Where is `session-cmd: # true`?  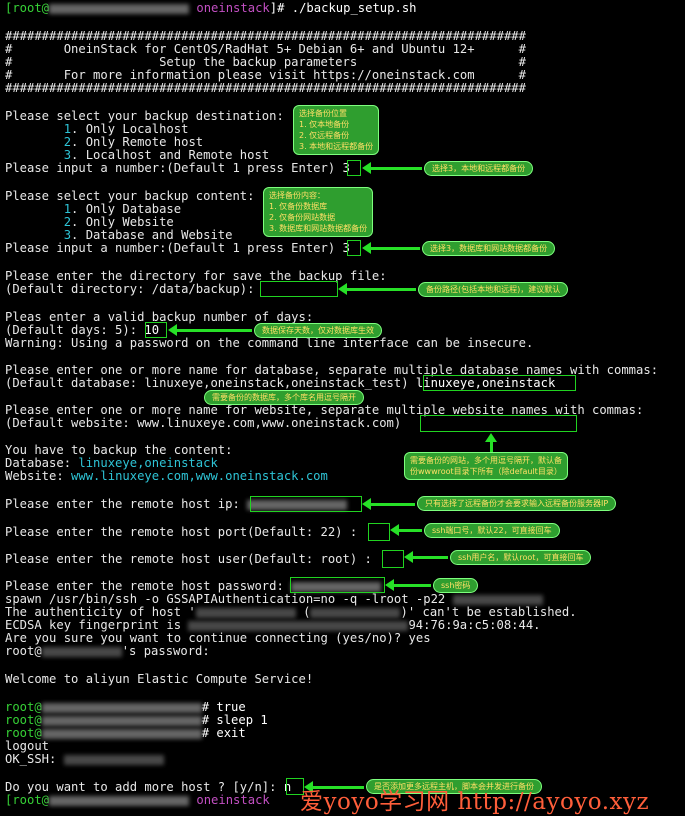
session-cmd: # true is located at coordinates (223, 707).